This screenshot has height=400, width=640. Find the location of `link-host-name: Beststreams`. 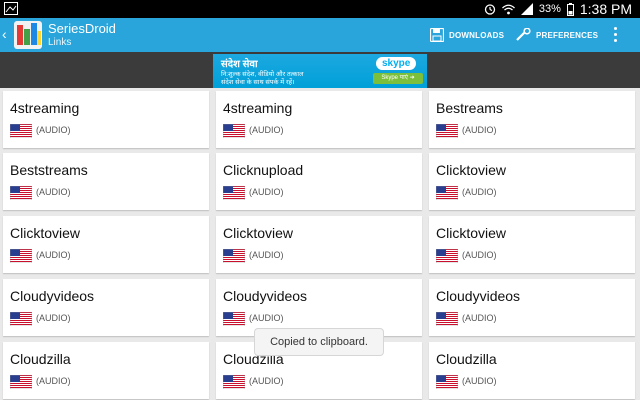

link-host-name: Beststreams is located at coordinates (49, 170).